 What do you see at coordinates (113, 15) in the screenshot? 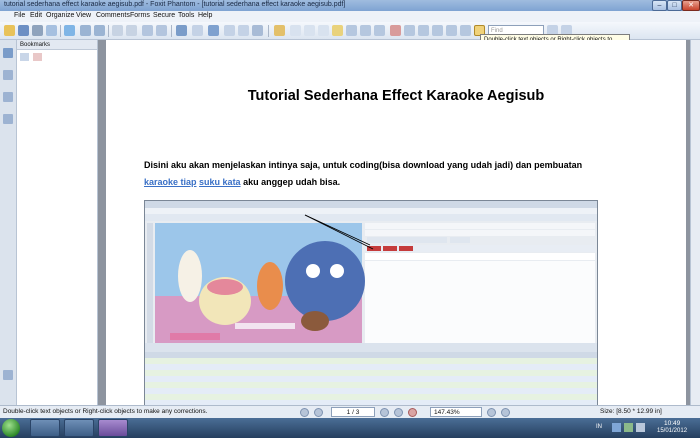
I see `menu-comments: Comments` at bounding box center [113, 15].